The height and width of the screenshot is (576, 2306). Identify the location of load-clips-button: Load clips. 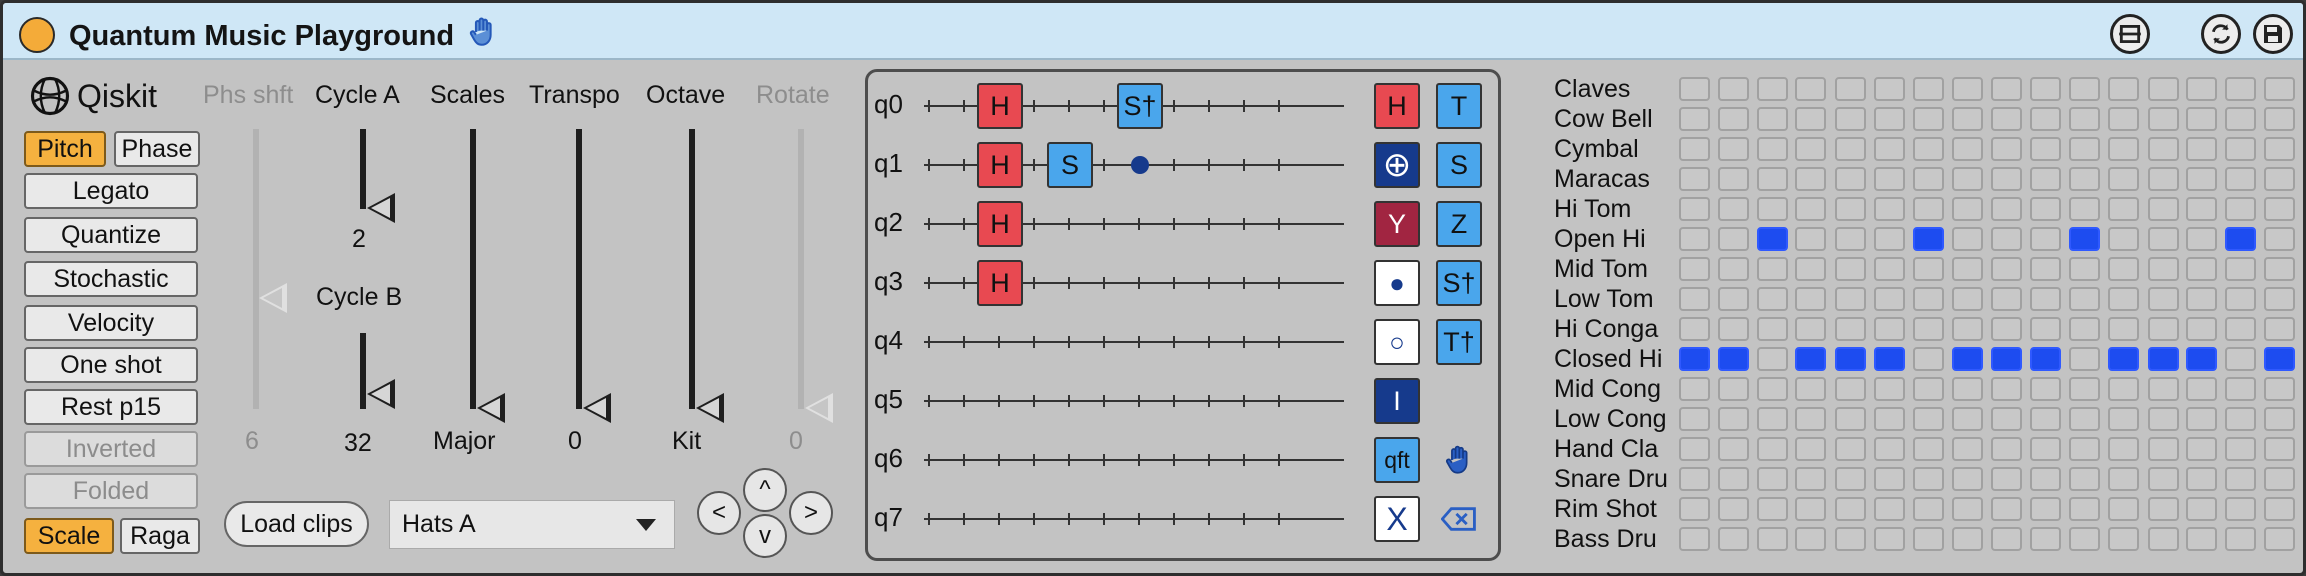
(296, 524).